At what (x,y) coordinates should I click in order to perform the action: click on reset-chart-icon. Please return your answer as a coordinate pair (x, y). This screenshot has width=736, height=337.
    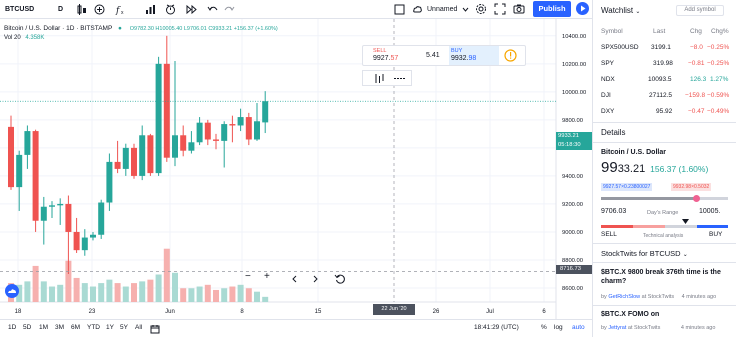
    Looking at the image, I should click on (340, 279).